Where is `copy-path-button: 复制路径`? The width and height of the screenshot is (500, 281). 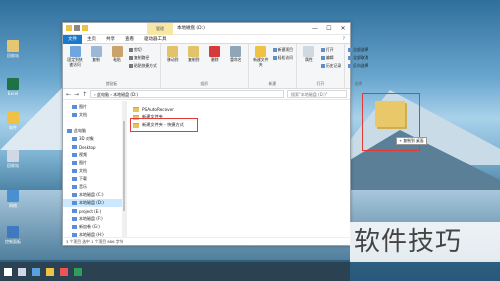 copy-path-button: 复制路径 is located at coordinates (143, 58).